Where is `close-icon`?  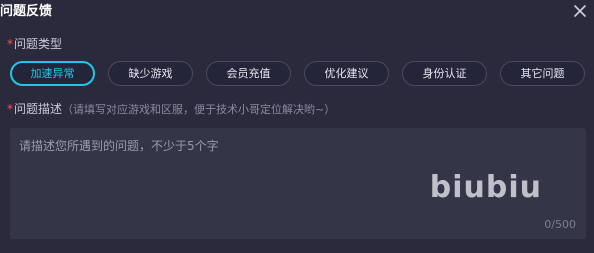 close-icon is located at coordinates (580, 11).